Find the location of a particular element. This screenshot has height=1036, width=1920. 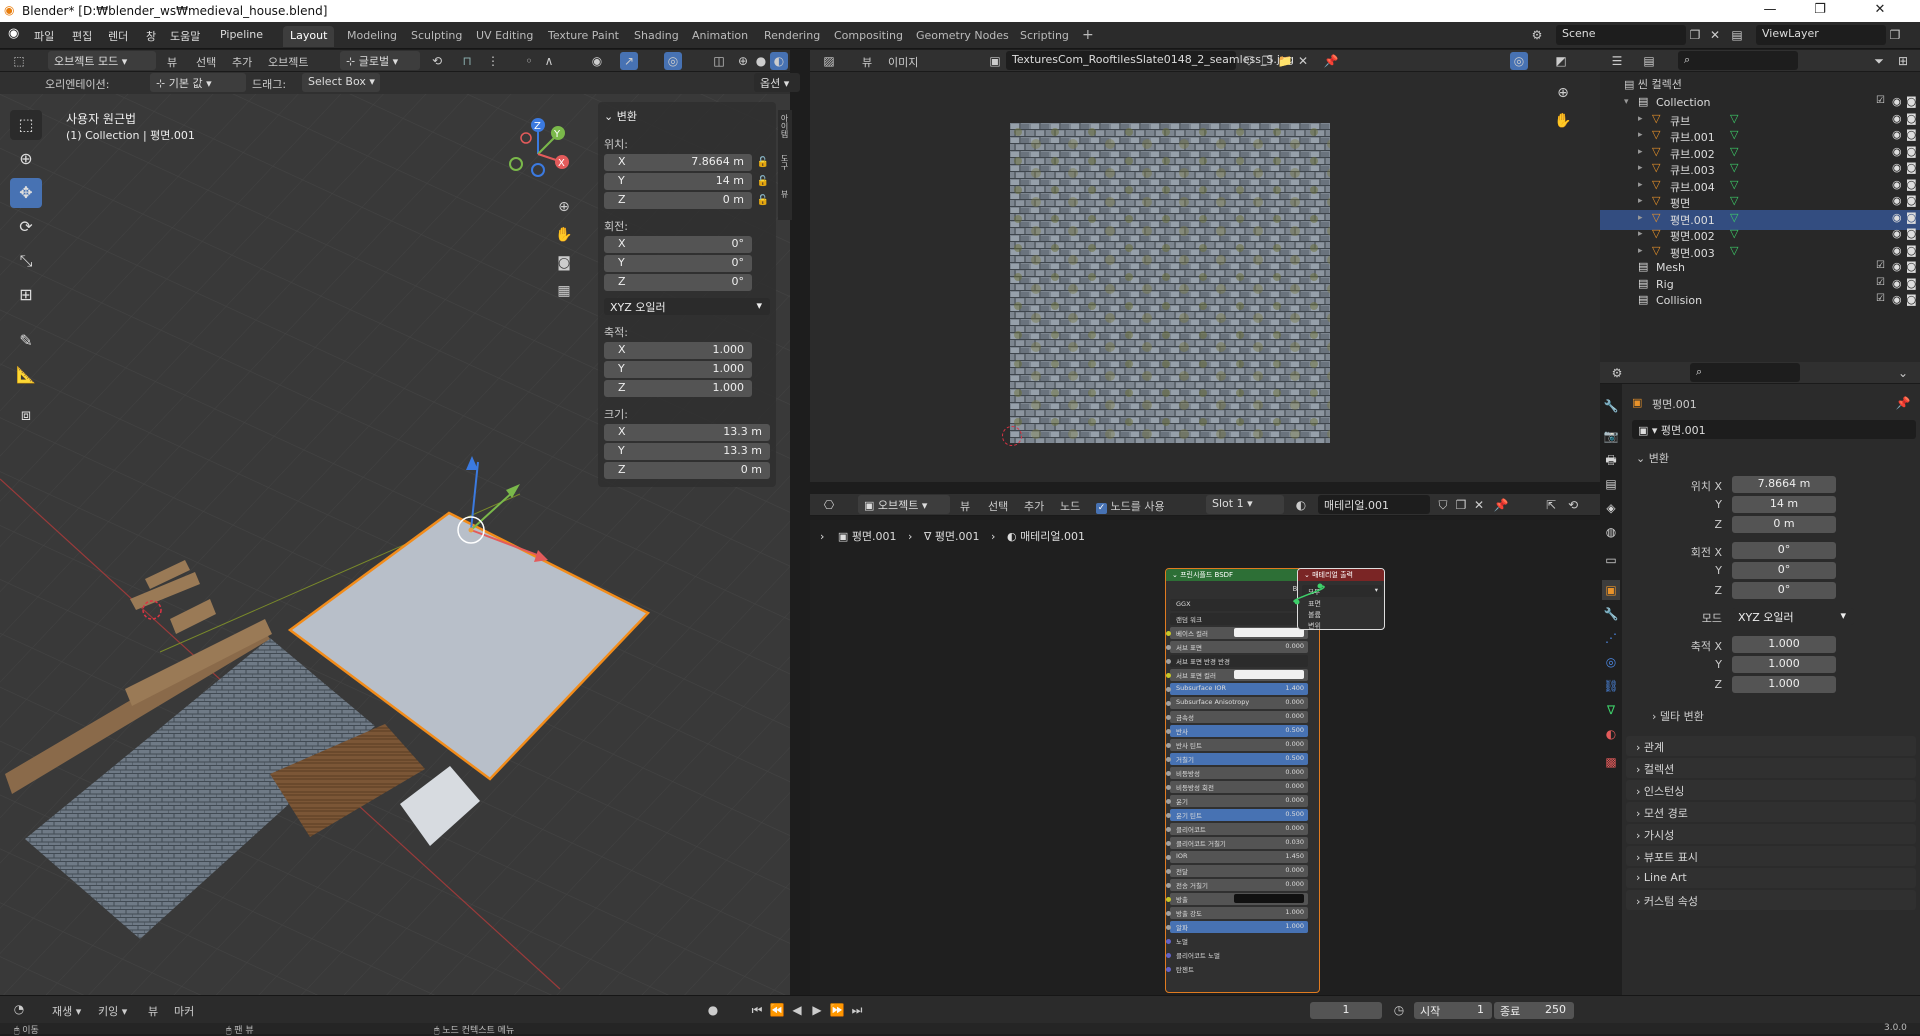

image-menu-image: 이미지 is located at coordinates (903, 62).